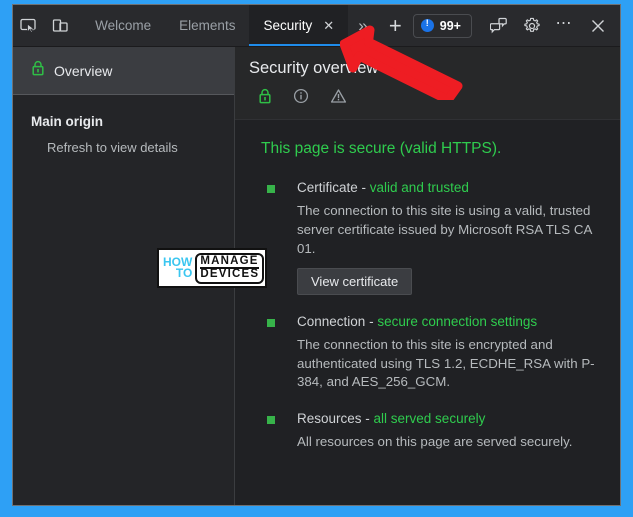 Image resolution: width=633 pixels, height=517 pixels. I want to click on tab-label: Elements, so click(207, 25).